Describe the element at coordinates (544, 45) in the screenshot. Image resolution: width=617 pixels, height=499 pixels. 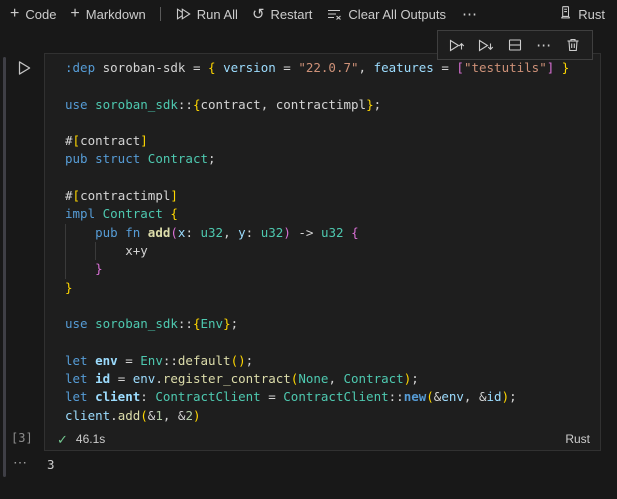
I see `cell-more-actions-button: ⋯` at that location.